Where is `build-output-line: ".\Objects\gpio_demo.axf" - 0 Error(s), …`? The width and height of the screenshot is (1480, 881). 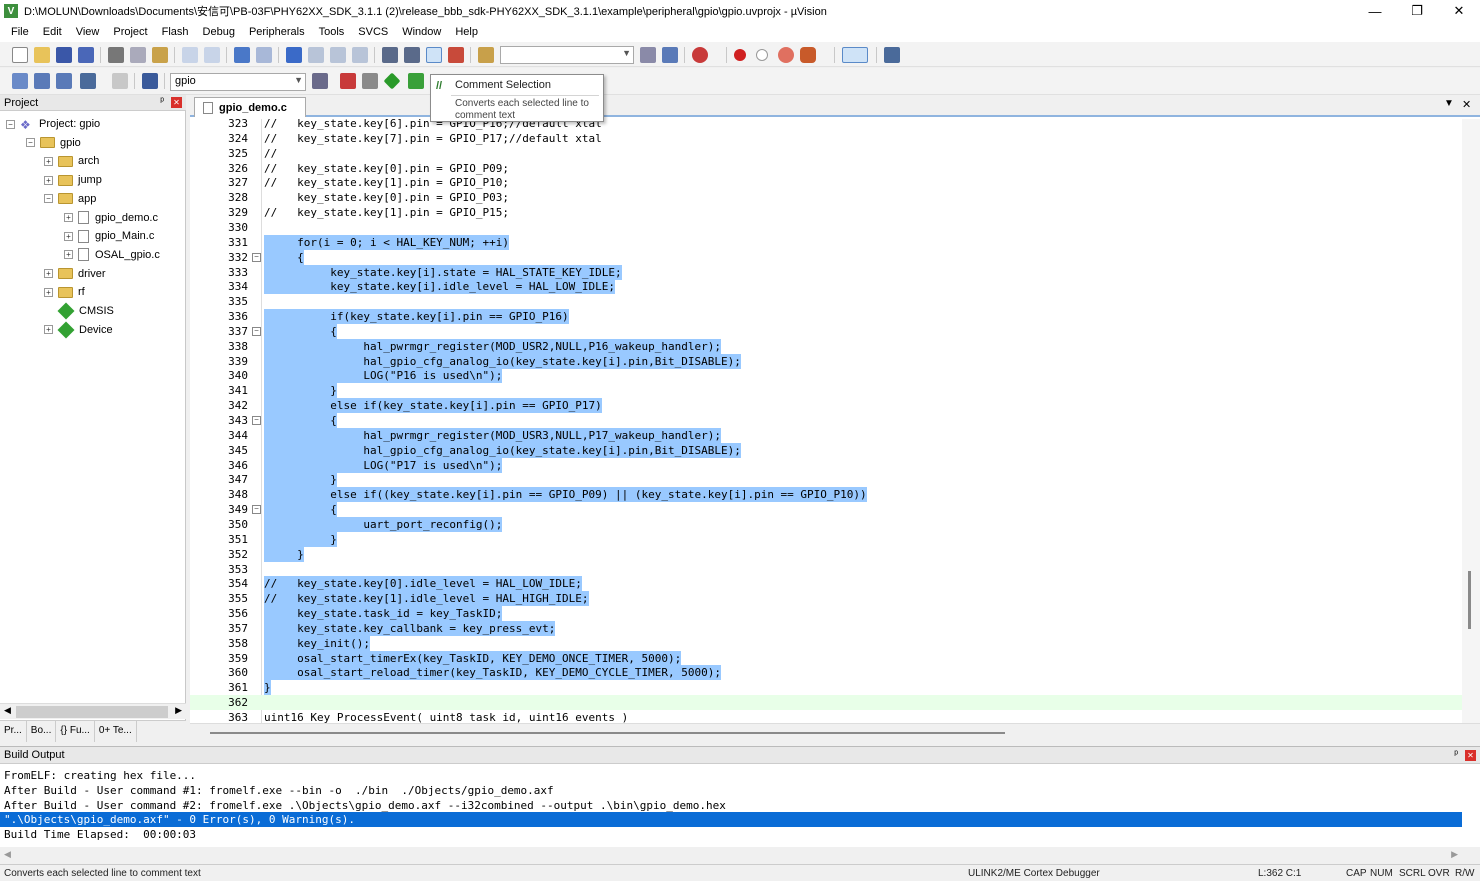
build-output-line: ".\Objects\gpio_demo.axf" - 0 Error(s), … is located at coordinates (731, 820).